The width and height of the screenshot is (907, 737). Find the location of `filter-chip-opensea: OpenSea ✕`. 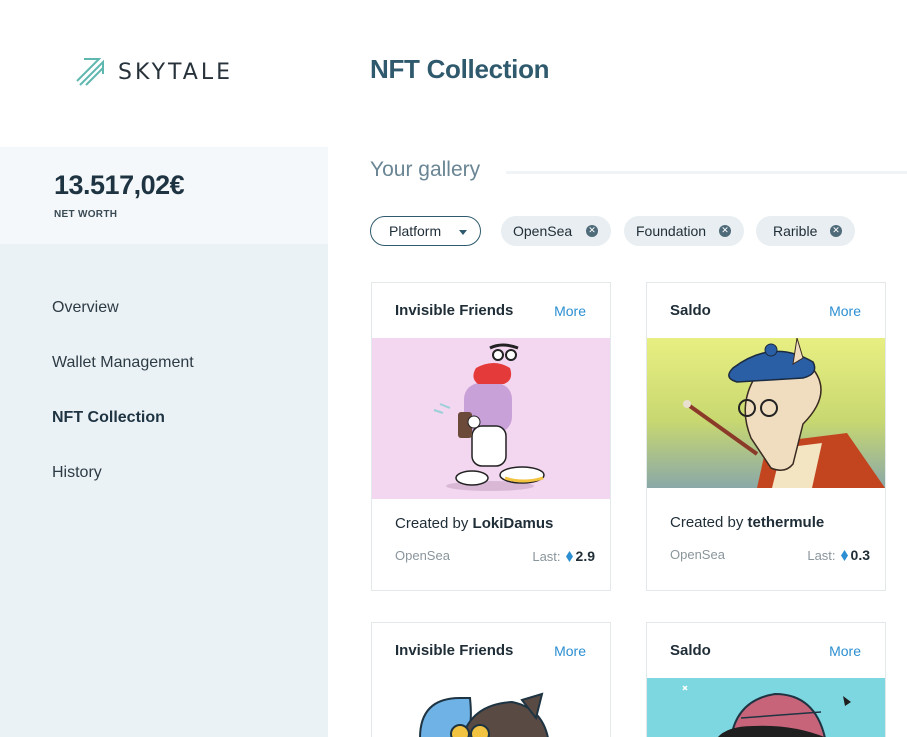

filter-chip-opensea: OpenSea ✕ is located at coordinates (556, 231).